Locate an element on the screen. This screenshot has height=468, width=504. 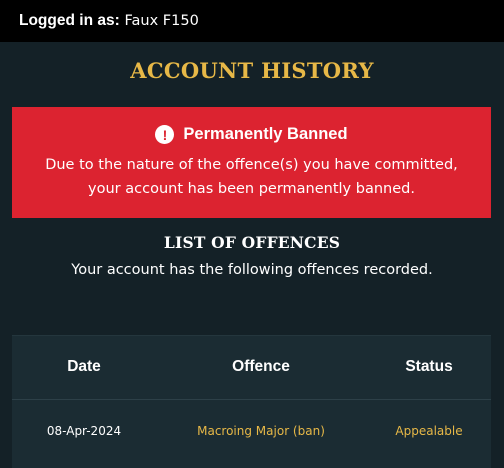
offence-status: Appealable is located at coordinates (429, 431).